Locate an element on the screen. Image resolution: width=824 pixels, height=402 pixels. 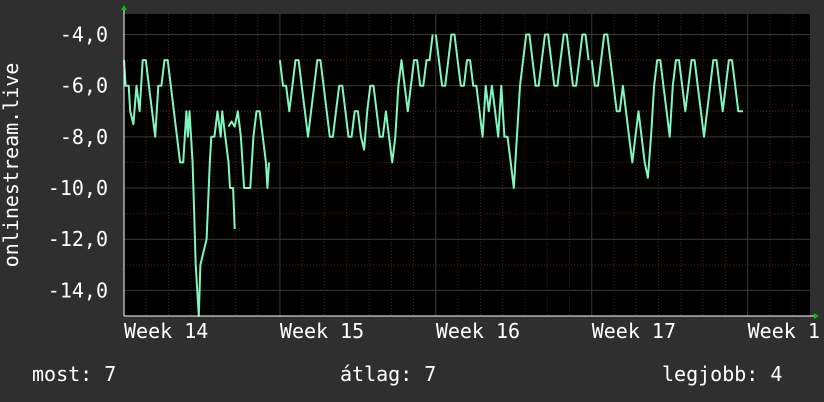
current-value: most: 7 is located at coordinates (74, 374).